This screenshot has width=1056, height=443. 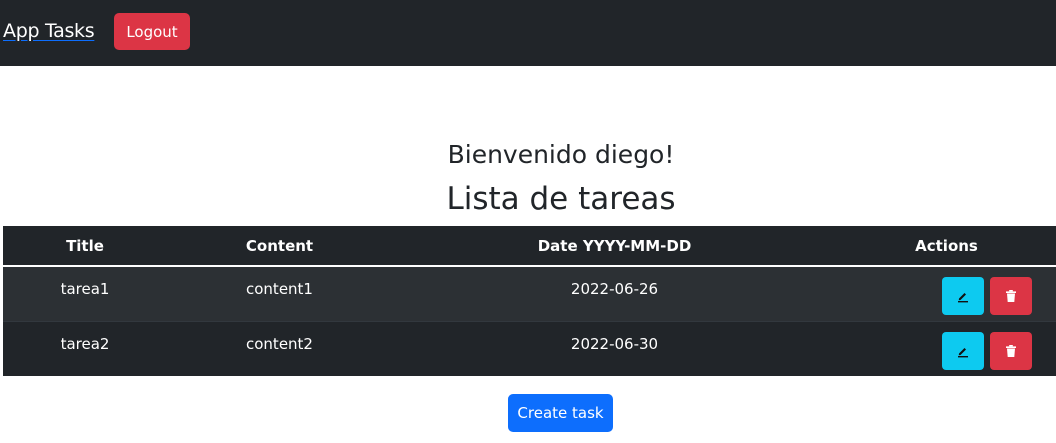 I want to click on task-title: tarea2, so click(x=85, y=348).